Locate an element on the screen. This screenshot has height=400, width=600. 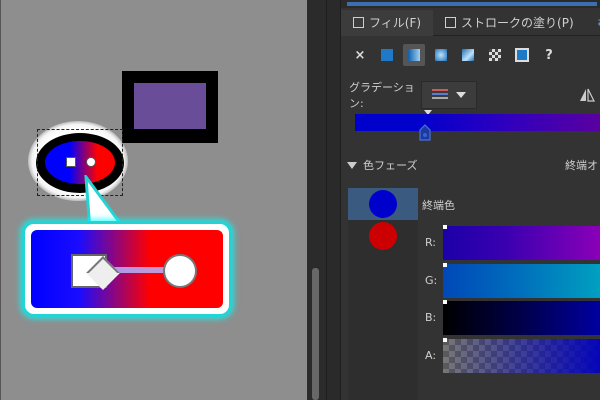
end-opacity-label: 終端オ is located at coordinates (581, 165).